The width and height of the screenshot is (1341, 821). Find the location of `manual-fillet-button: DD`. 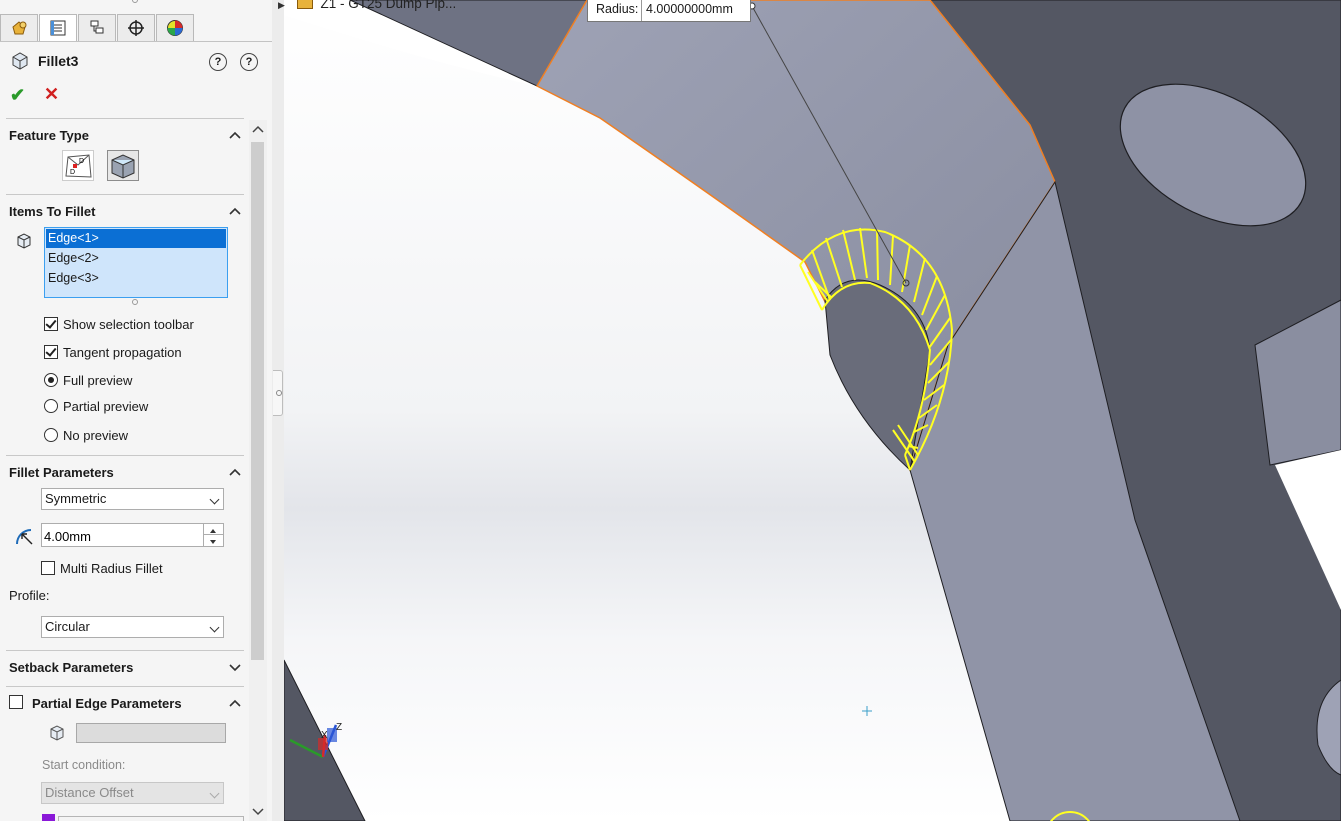

manual-fillet-button: DD is located at coordinates (78, 165).